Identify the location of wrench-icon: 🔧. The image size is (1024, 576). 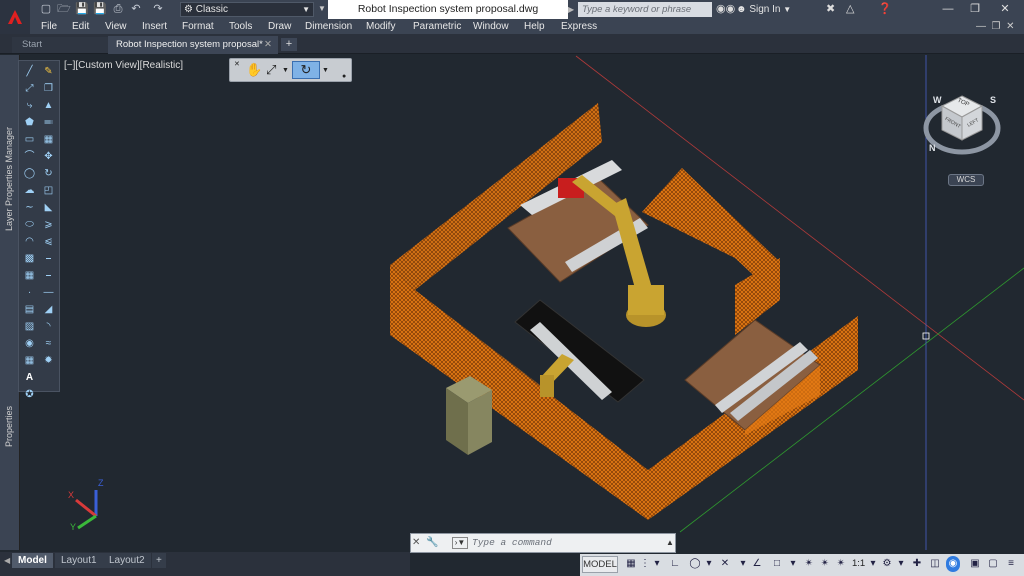
(432, 542).